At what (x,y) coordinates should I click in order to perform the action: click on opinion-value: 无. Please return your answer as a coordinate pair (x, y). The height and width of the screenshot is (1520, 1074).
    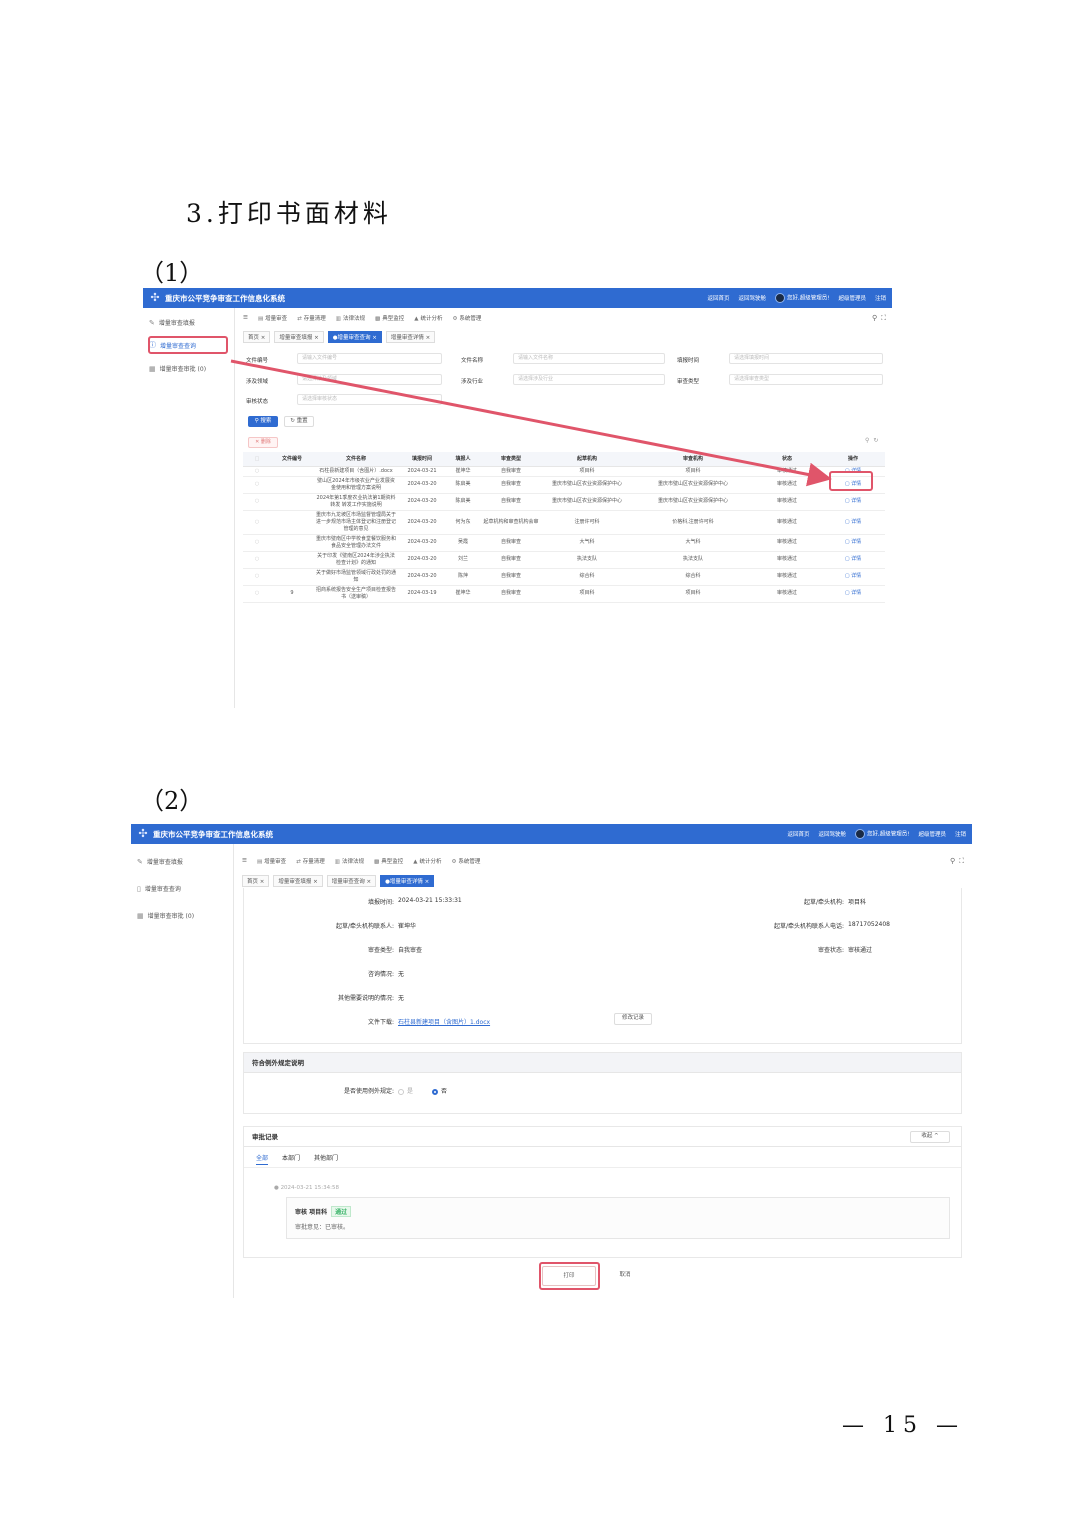
    Looking at the image, I should click on (401, 974).